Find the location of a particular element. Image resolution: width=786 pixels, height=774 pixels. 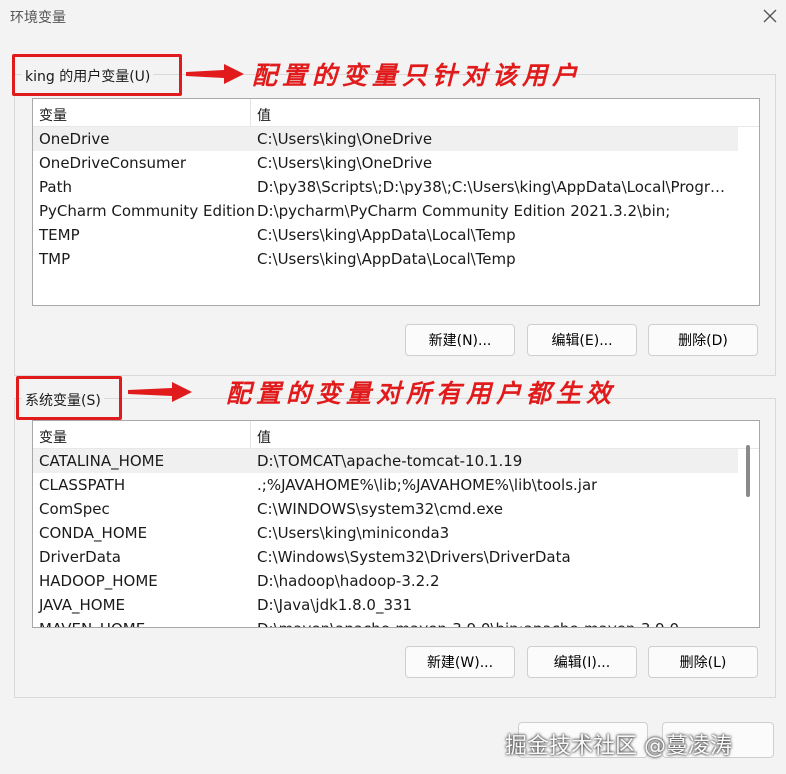

variable-name: CONDA_HOME is located at coordinates (93, 533).